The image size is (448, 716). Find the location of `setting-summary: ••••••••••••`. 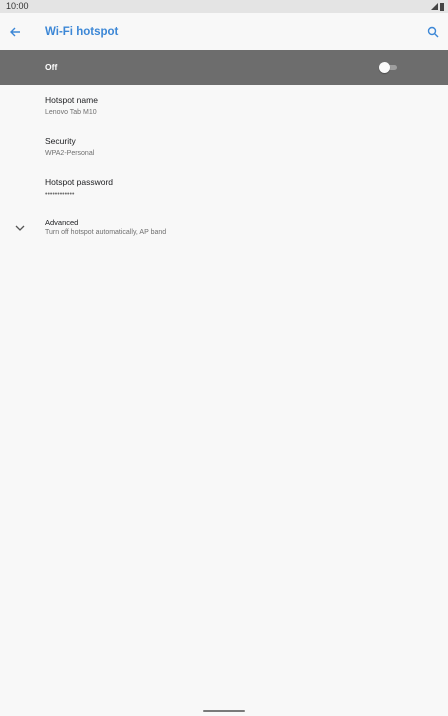

setting-summary: •••••••••••• is located at coordinates (60, 194).